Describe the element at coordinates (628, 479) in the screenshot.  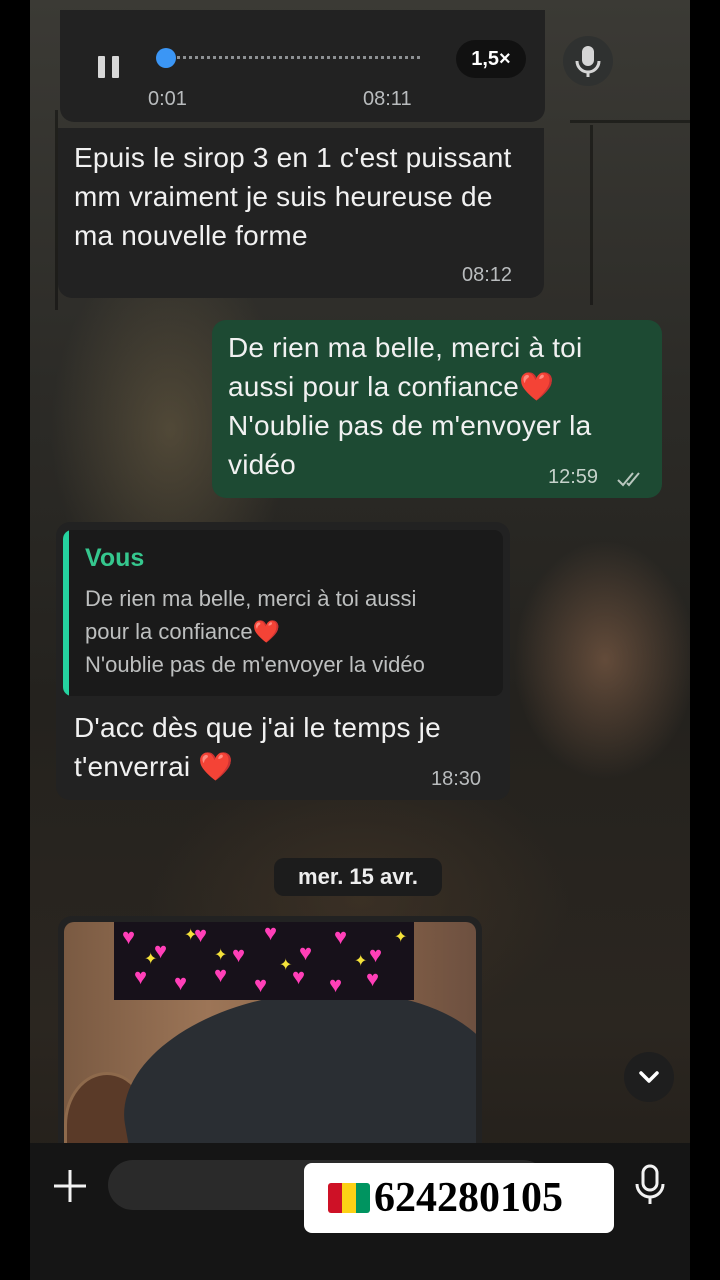
I see `double-check-icon` at that location.